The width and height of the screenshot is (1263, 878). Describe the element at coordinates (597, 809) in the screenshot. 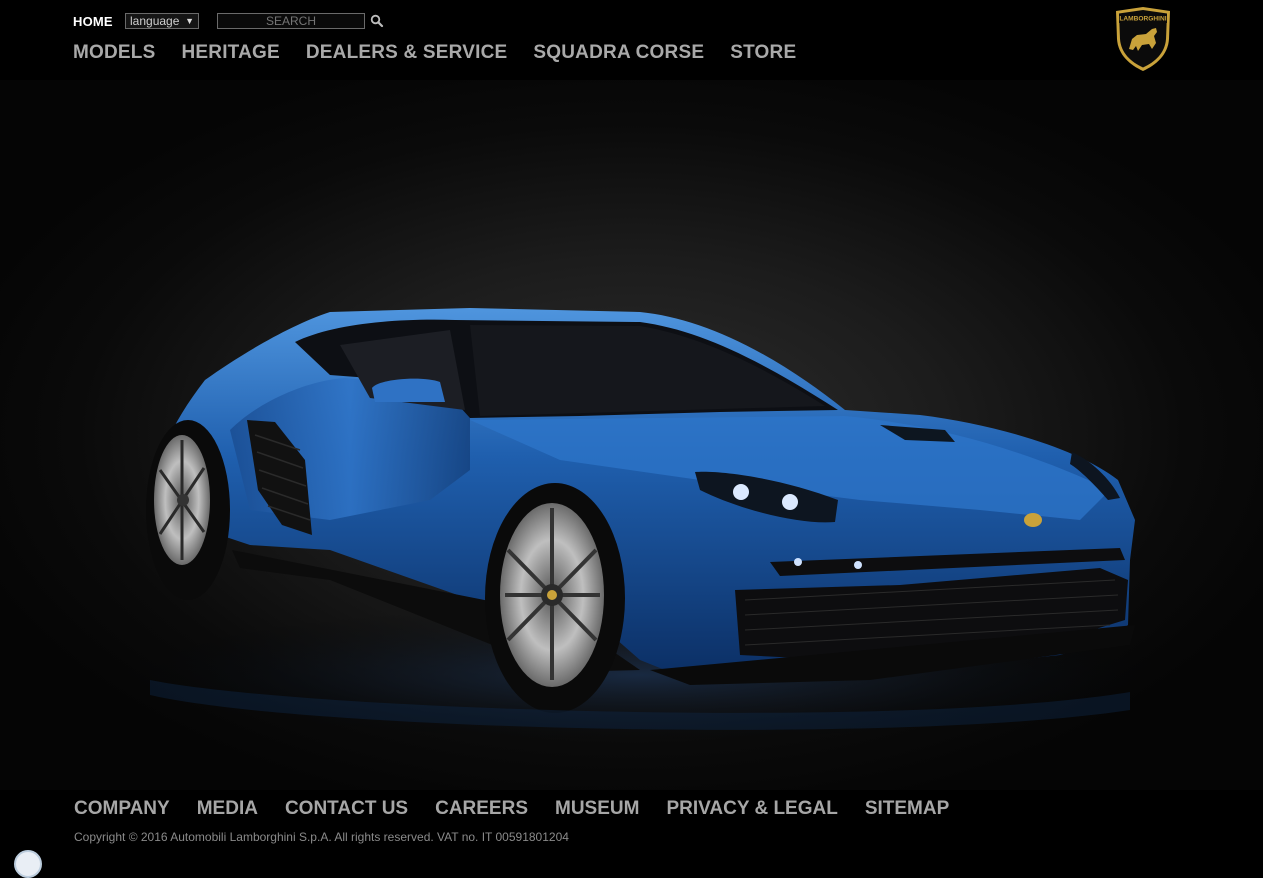

I see `footer-item-museum: MUSEUM` at that location.